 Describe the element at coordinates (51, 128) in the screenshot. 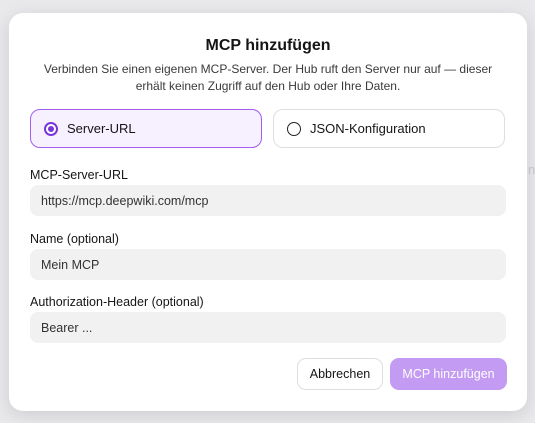

I see `radio-selected-icon` at that location.